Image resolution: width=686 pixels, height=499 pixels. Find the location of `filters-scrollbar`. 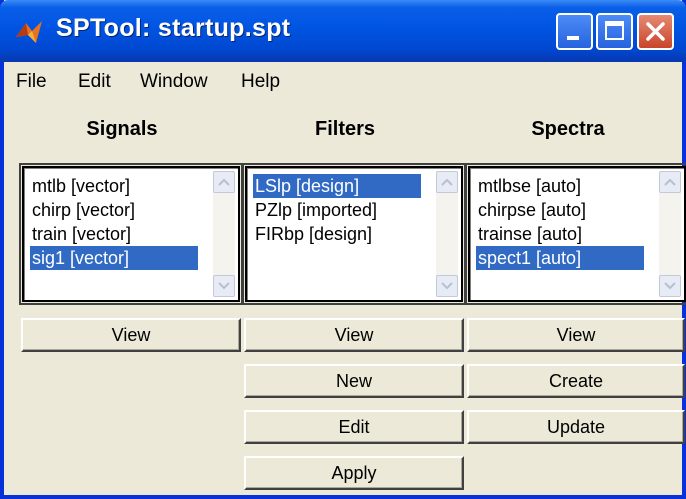

filters-scrollbar is located at coordinates (447, 234).